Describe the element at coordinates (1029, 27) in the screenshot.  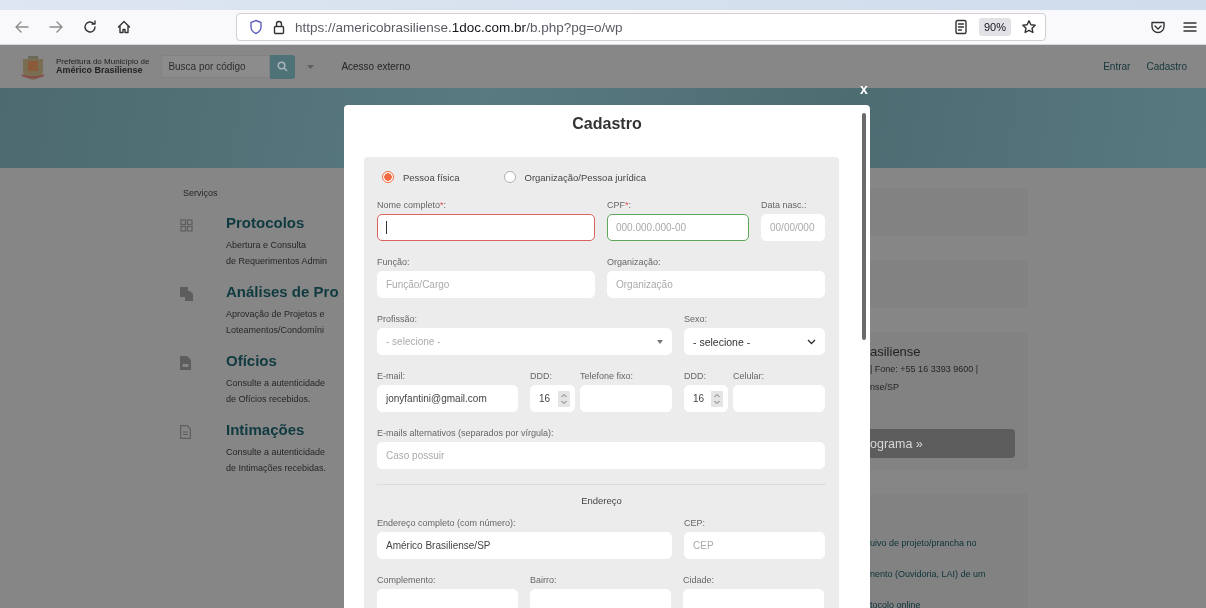
I see `bookmark-star-icon` at that location.